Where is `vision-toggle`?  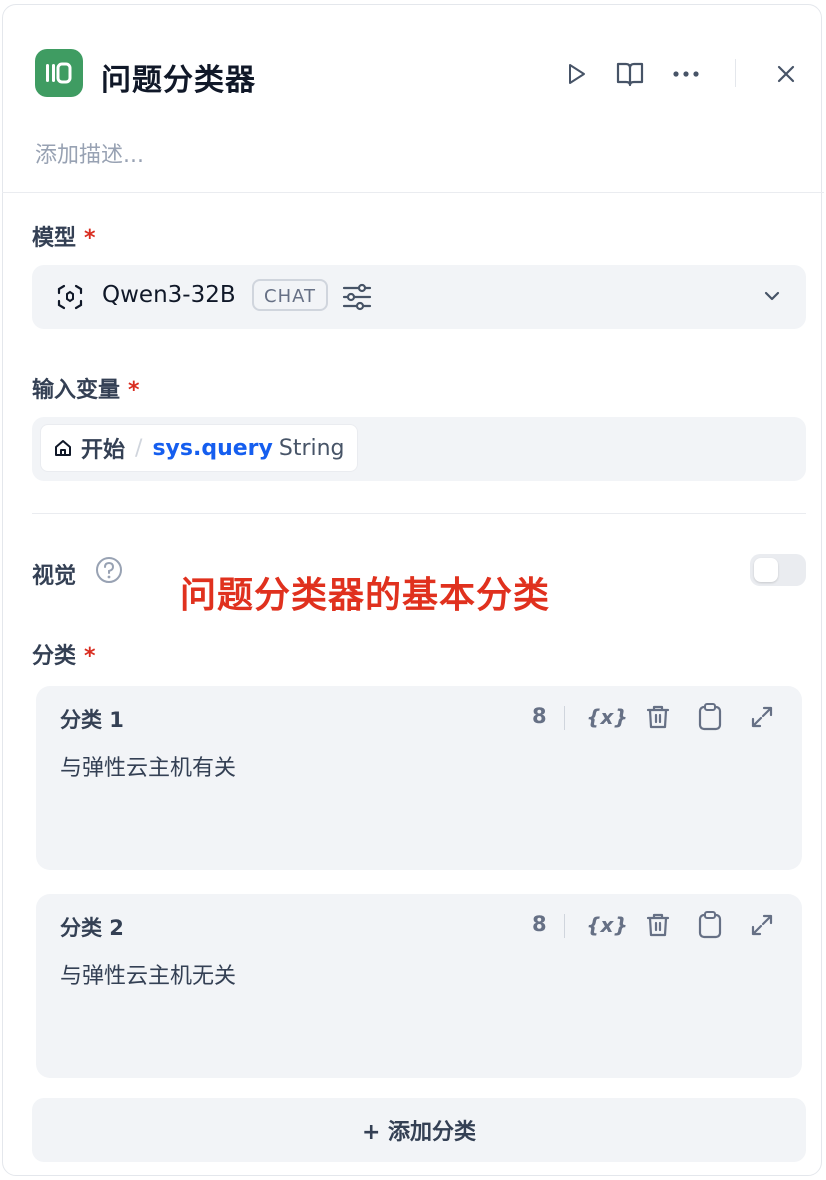
vision-toggle is located at coordinates (778, 570).